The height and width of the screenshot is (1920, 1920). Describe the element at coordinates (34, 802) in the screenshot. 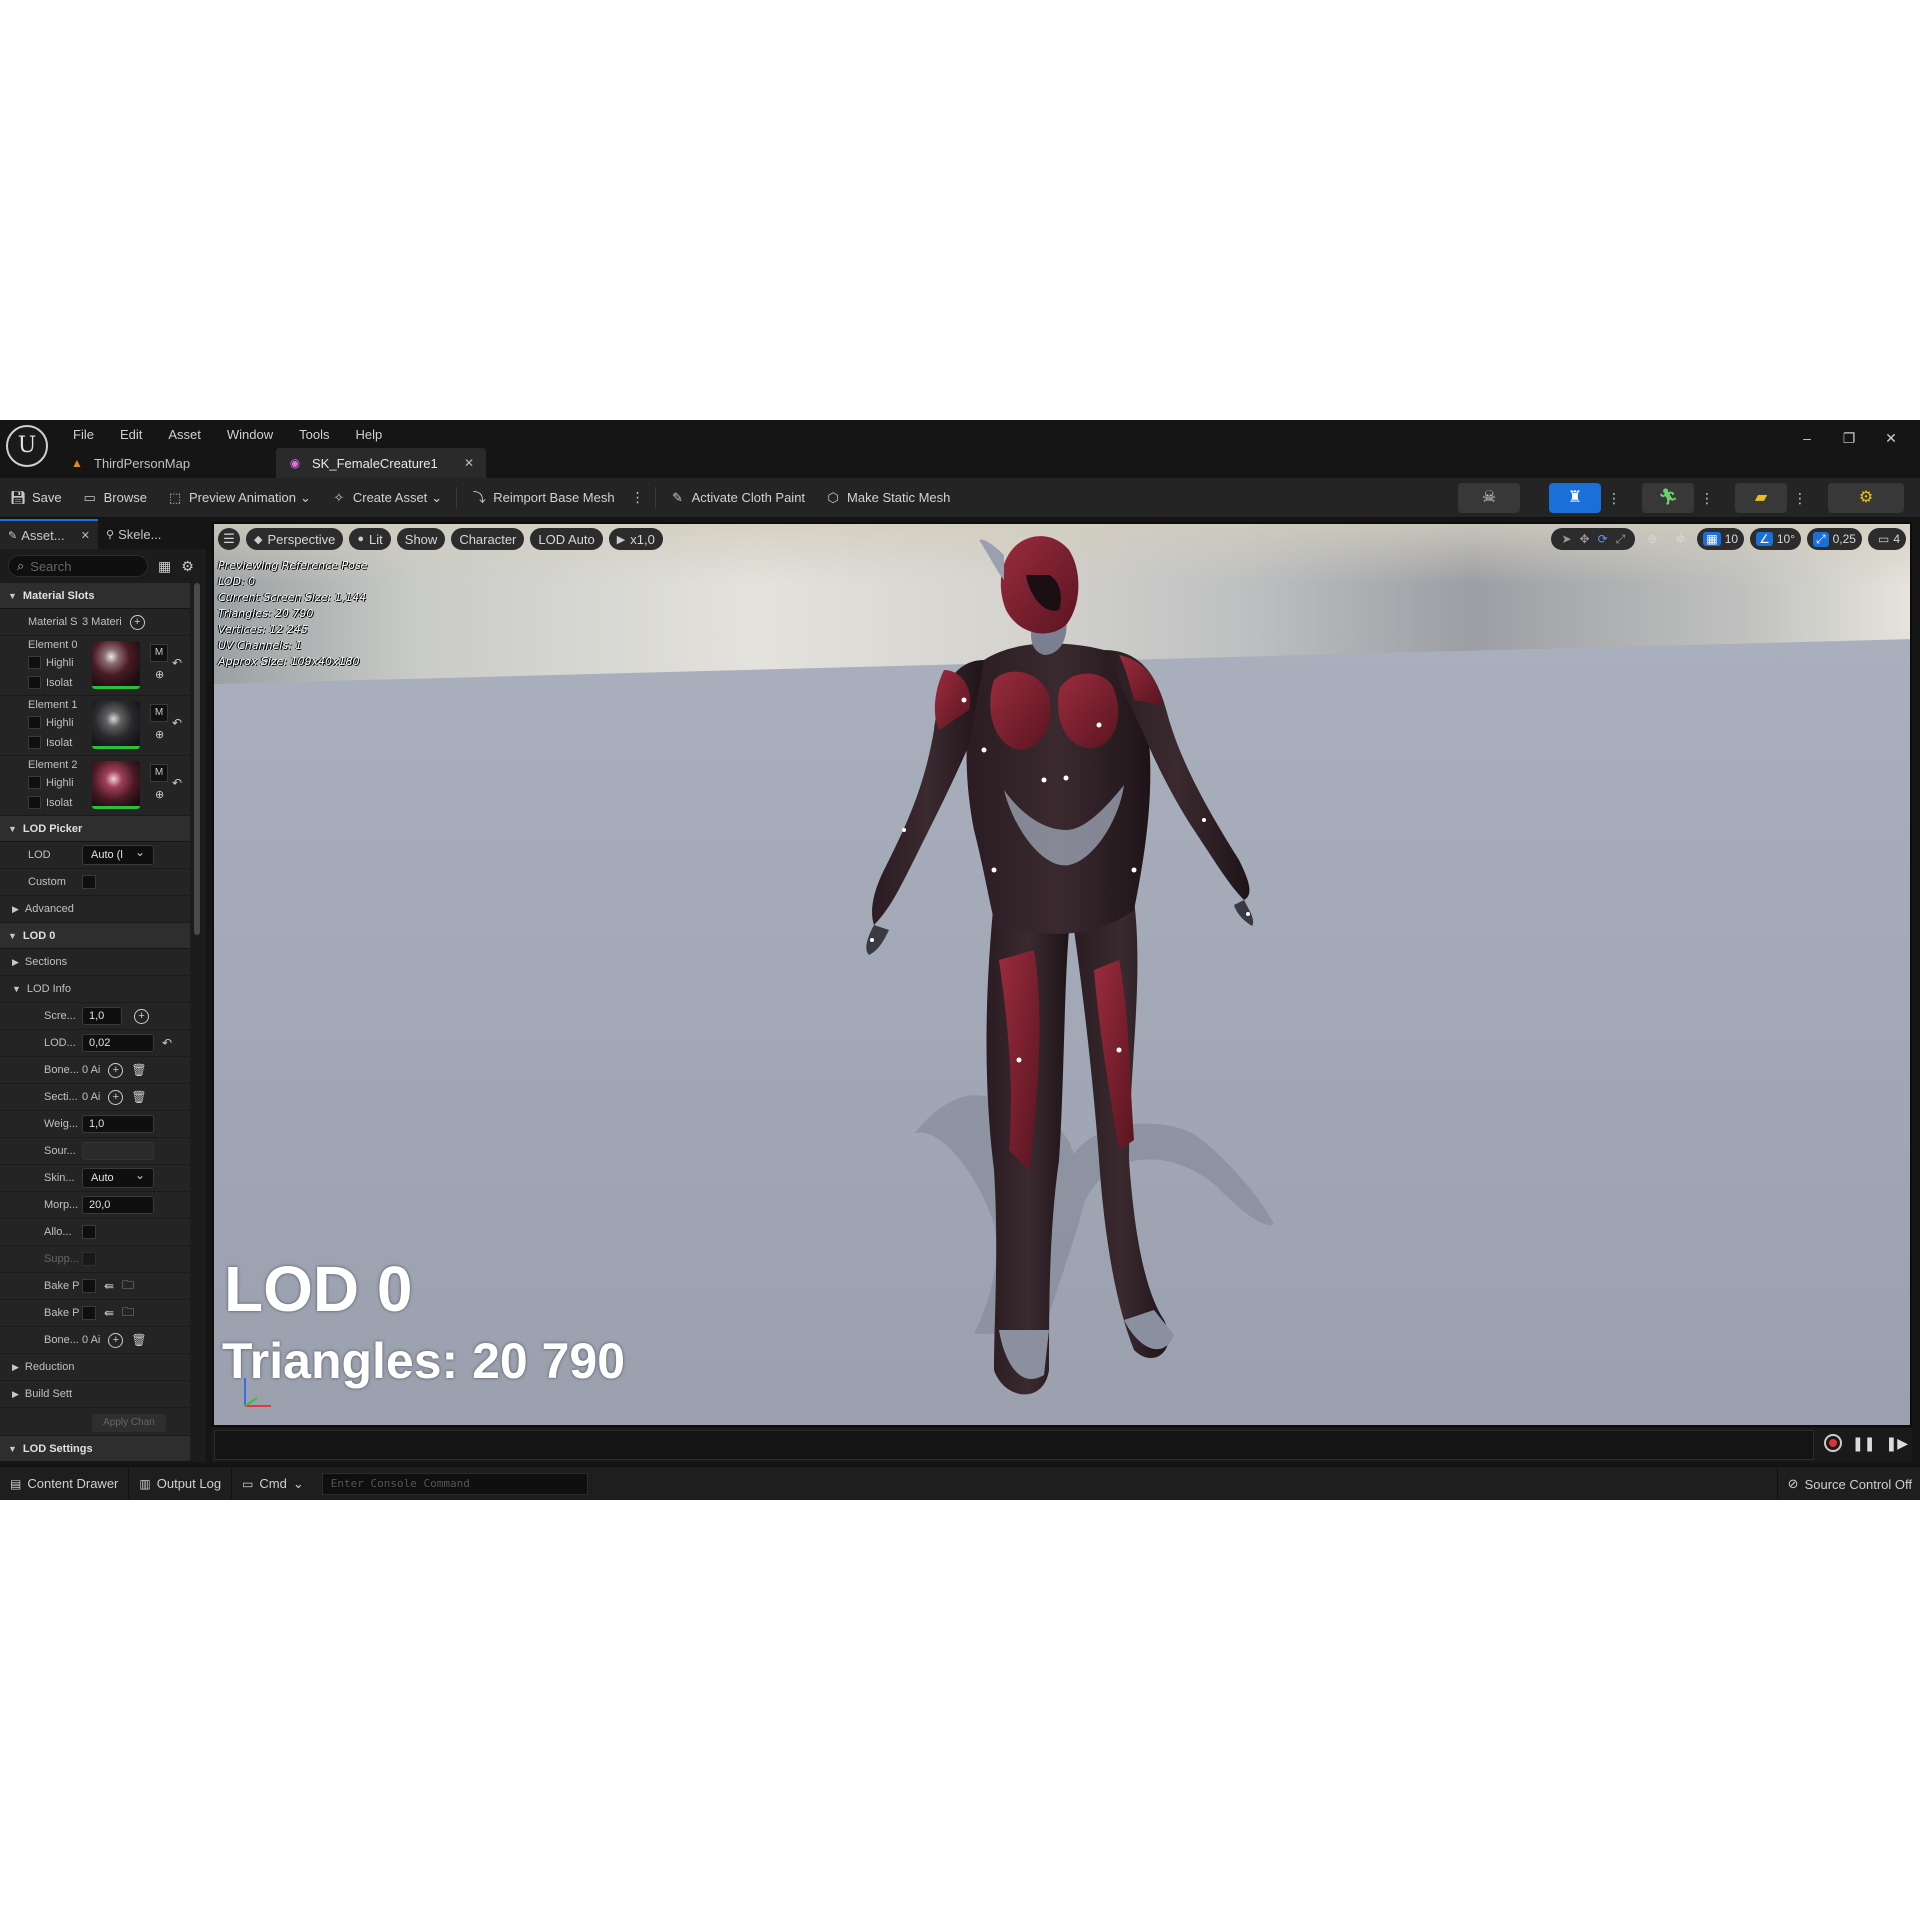

I see `isolate-checkbox` at that location.